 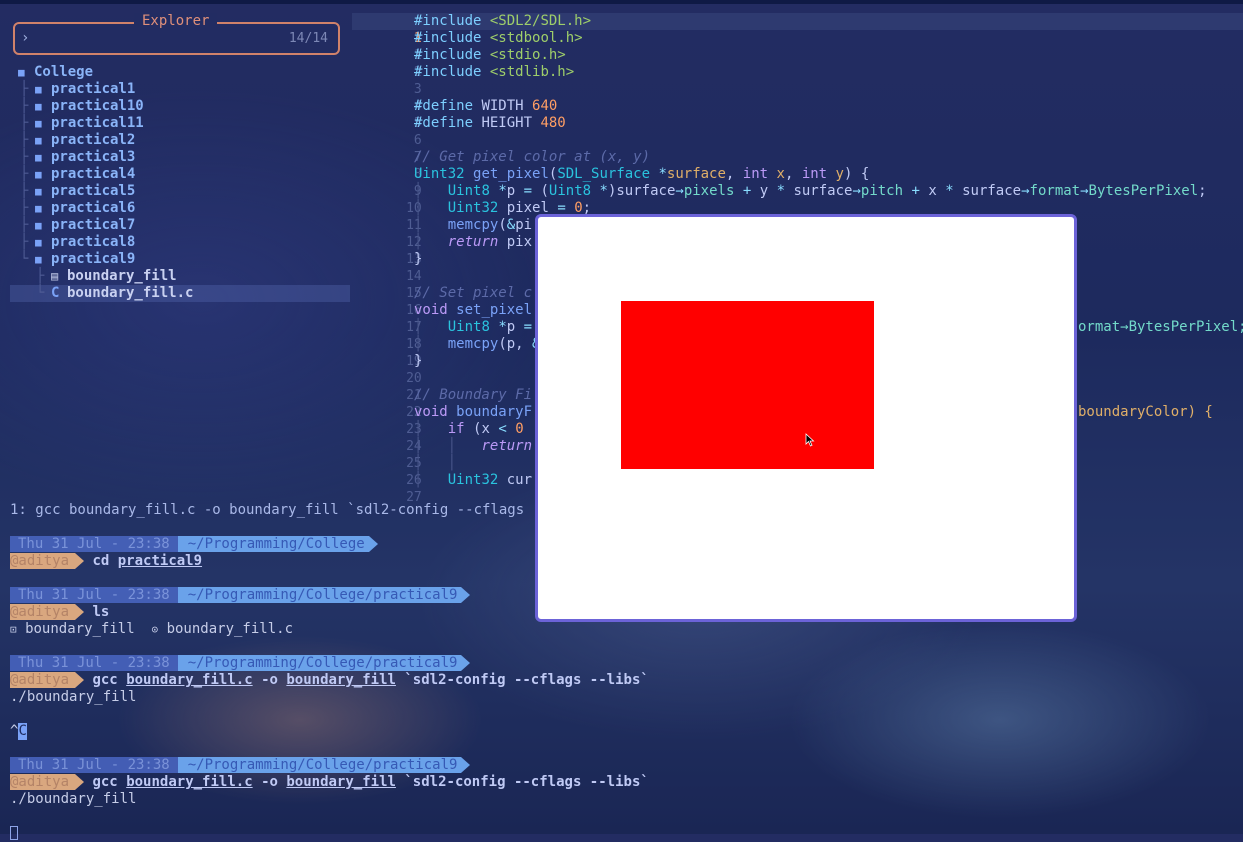 What do you see at coordinates (80, 629) in the screenshot?
I see `ls-entry: boundary_fill` at bounding box center [80, 629].